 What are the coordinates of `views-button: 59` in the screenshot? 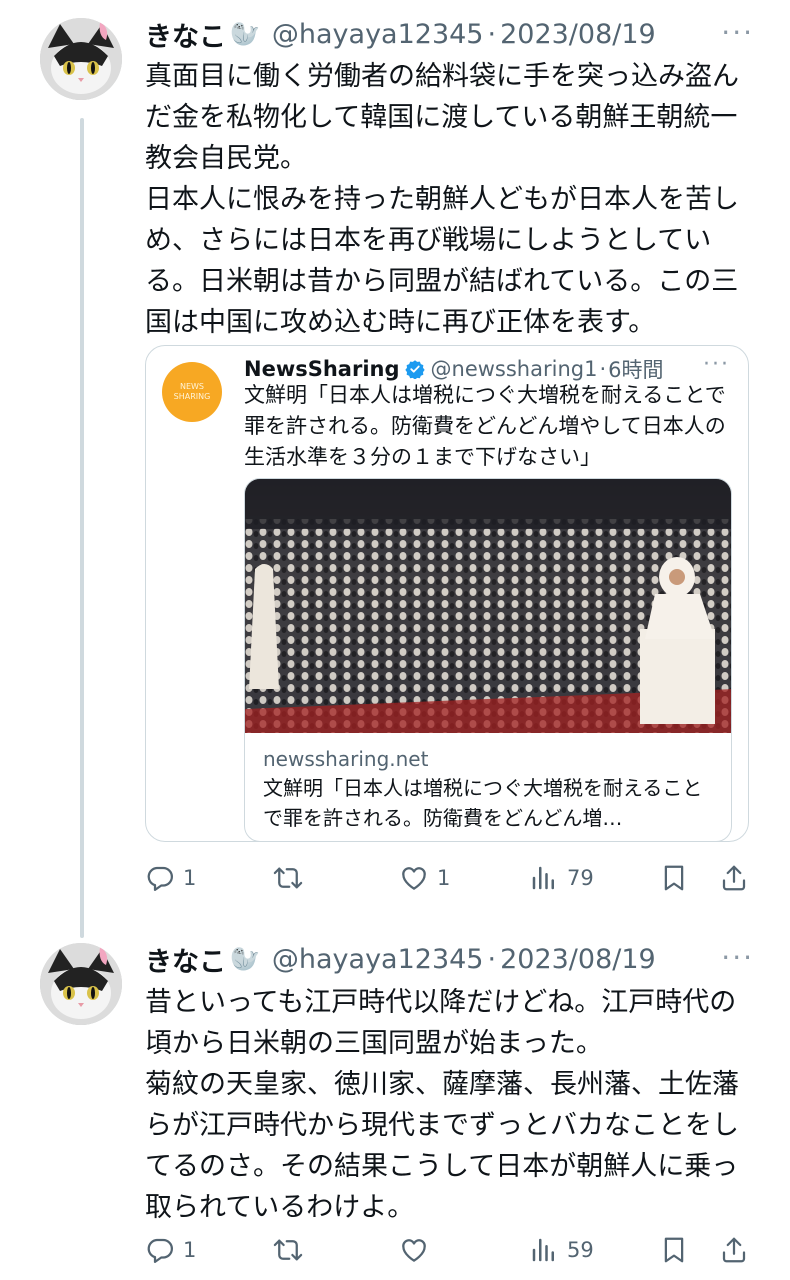 It's located at (561, 1250).